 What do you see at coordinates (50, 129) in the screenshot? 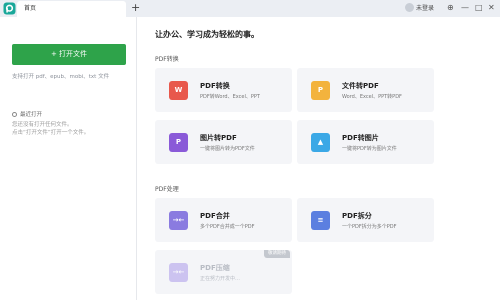
I see `recent-empty-message: 您还没有打开任何文件。 点击“打开文件”打开一个文件。` at bounding box center [50, 129].